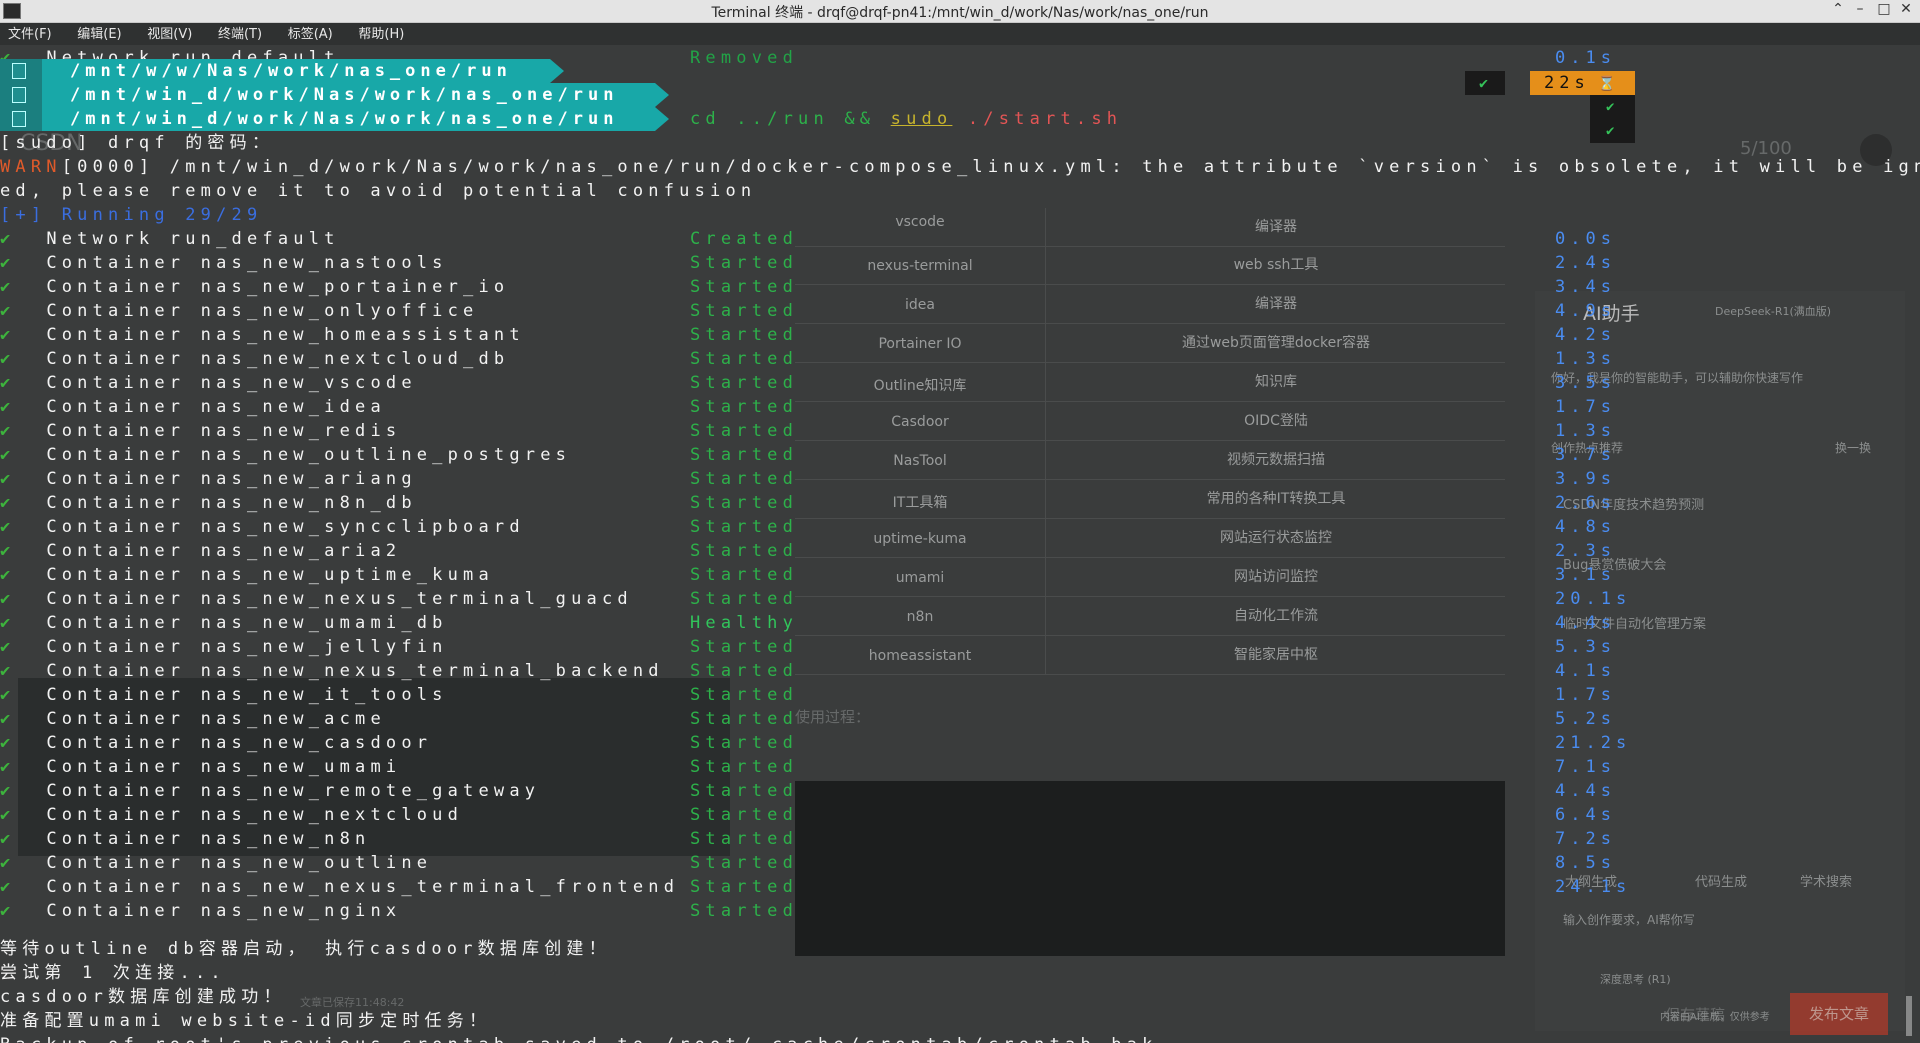  Describe the element at coordinates (1585, 383) in the screenshot. I see `elapsed-time: 3.5s` at that location.